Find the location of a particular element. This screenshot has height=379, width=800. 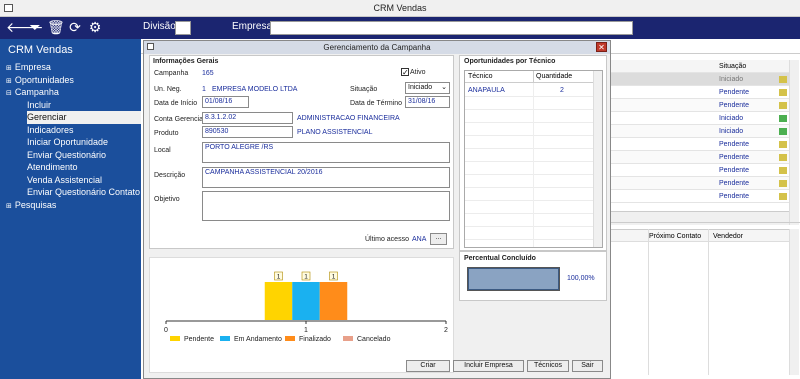

oportunidades-section-title: Oportunidades por Técnico is located at coordinates (510, 61).